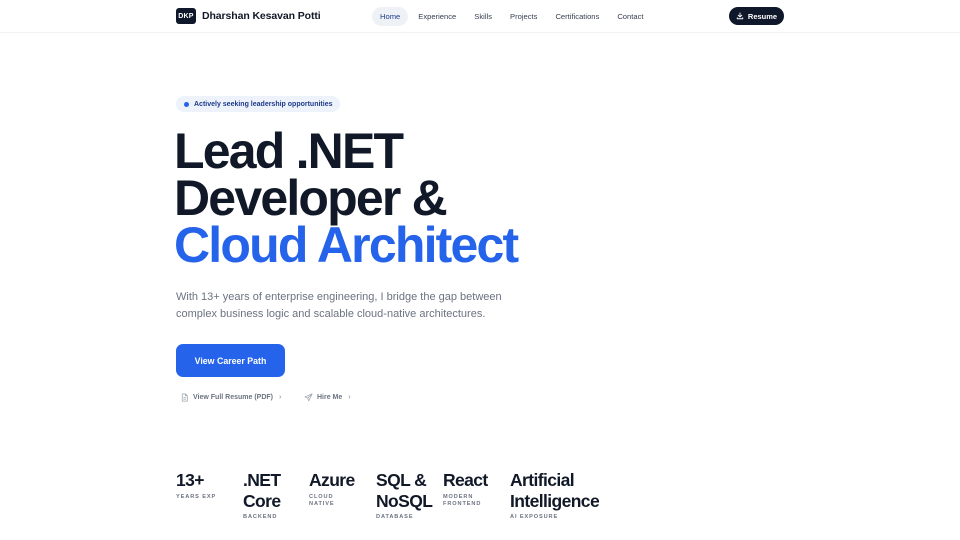 The height and width of the screenshot is (540, 960). I want to click on stat-label-line: AI EXPOSURE, so click(534, 517).